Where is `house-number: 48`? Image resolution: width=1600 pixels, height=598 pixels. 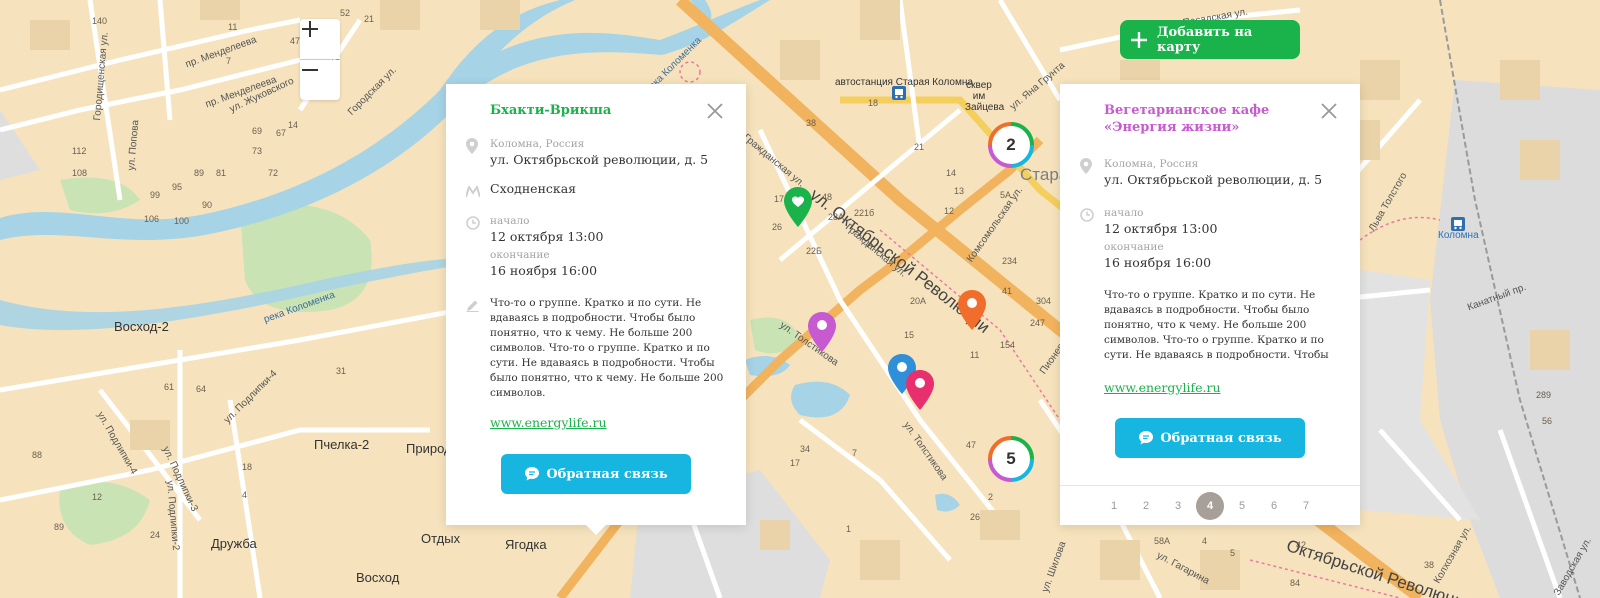
house-number: 48 is located at coordinates (827, 197).